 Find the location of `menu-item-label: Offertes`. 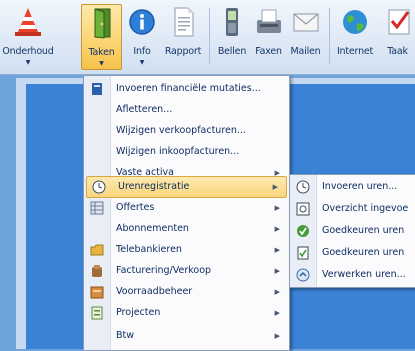

menu-item-label: Offertes is located at coordinates (135, 207).